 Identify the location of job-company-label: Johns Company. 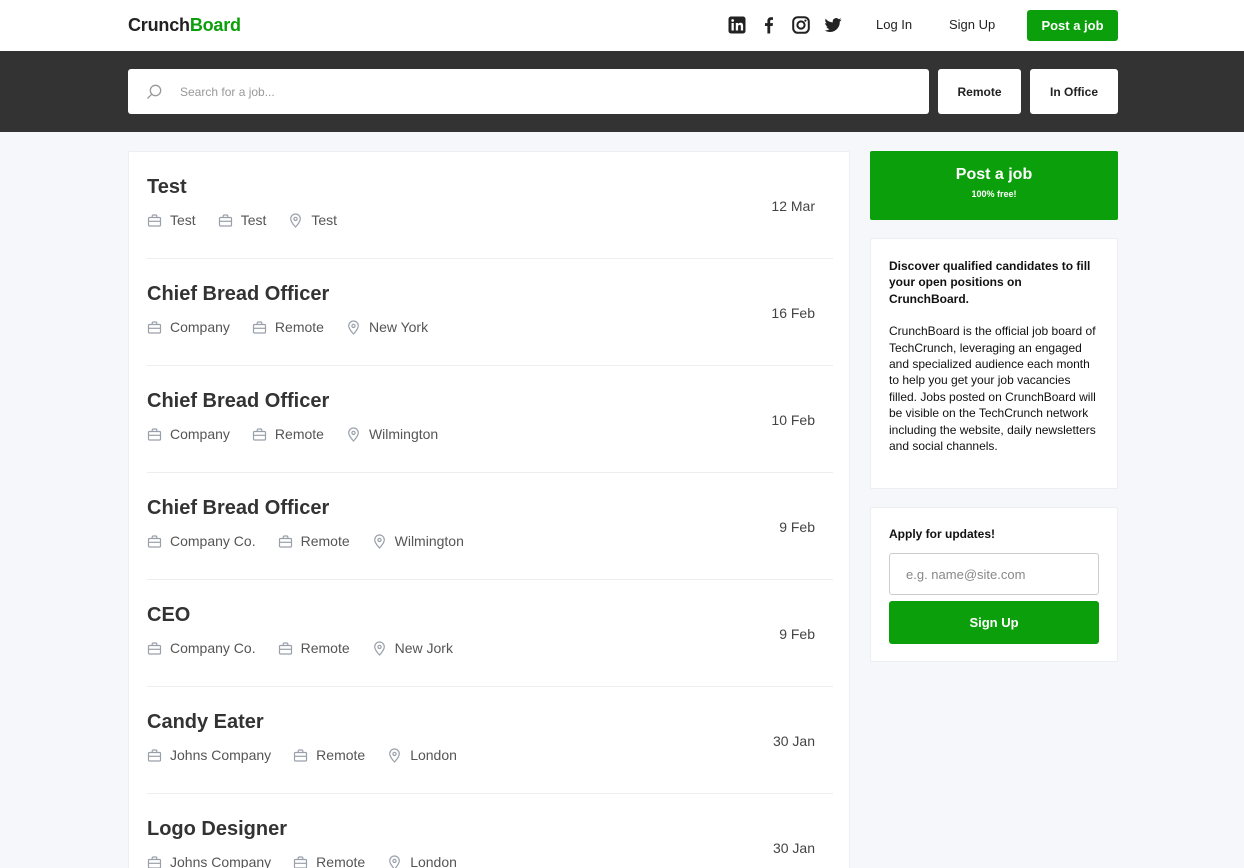
(221, 861).